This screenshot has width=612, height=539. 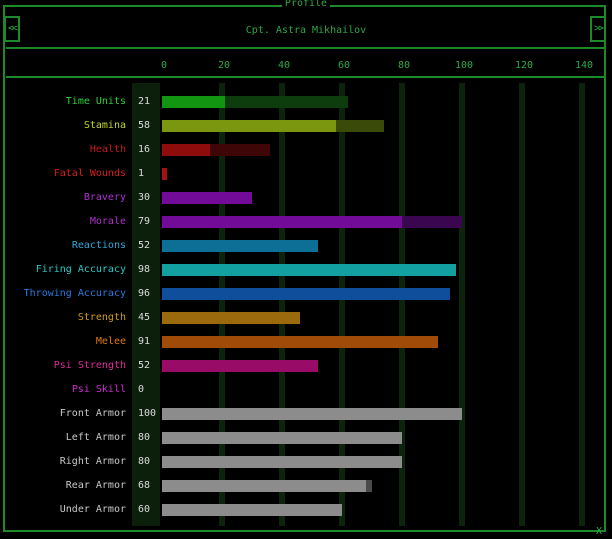 I want to click on stat-row-melee: Melee 91, so click(x=306, y=342).